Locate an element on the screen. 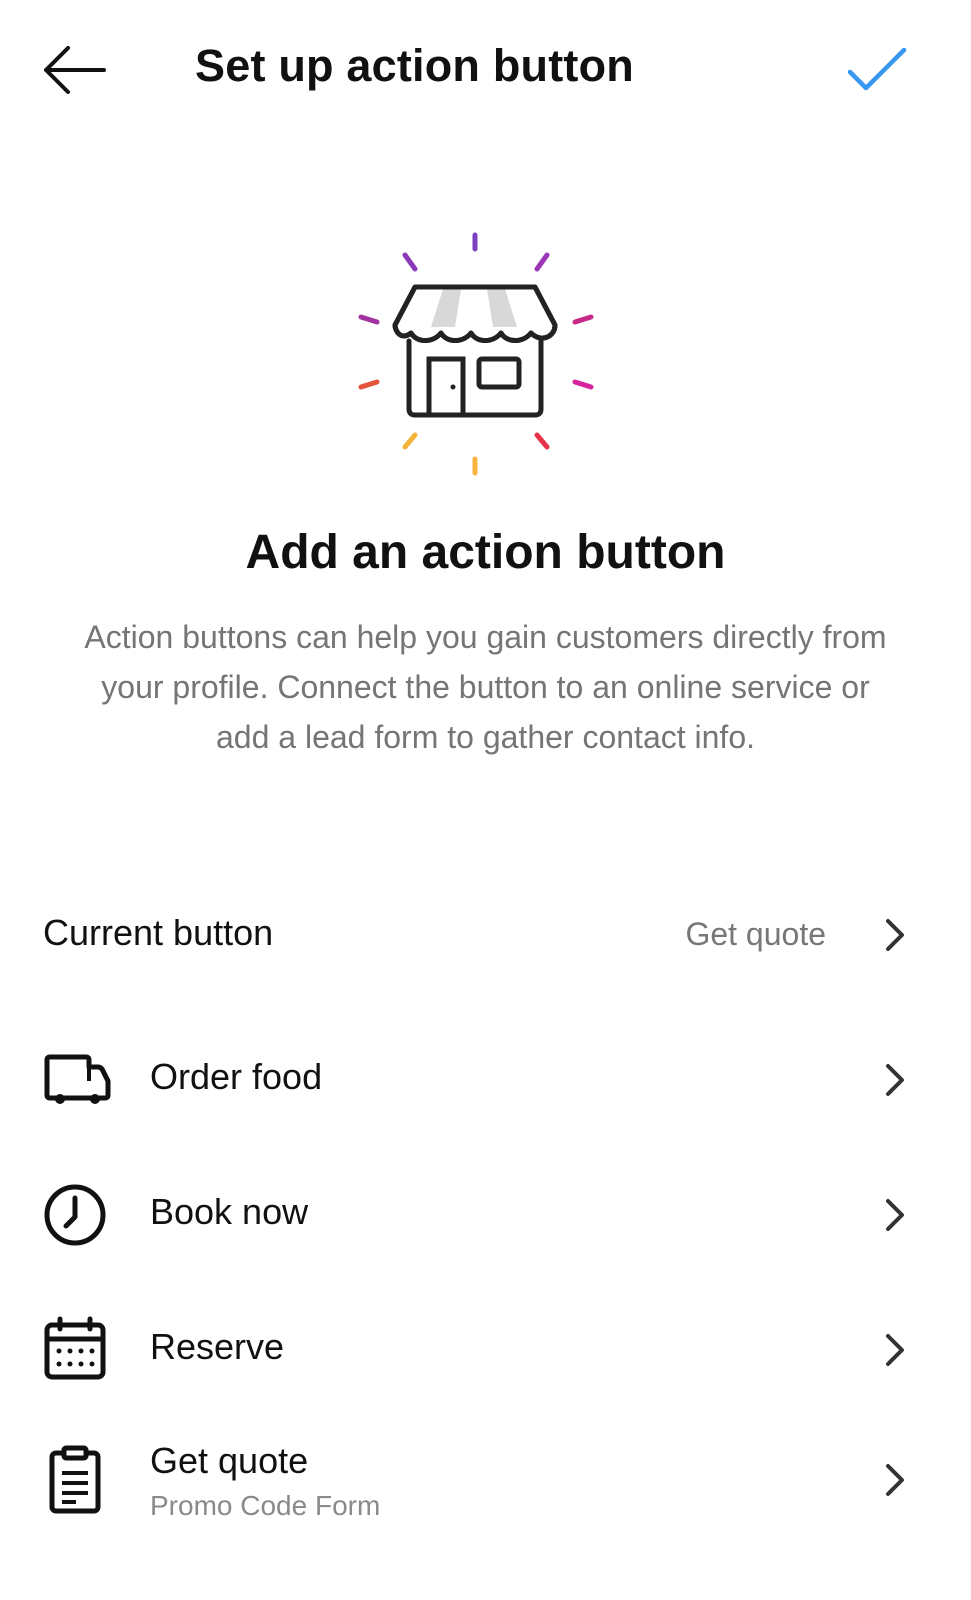 The image size is (971, 1600). current-button-label: Current button is located at coordinates (158, 932).